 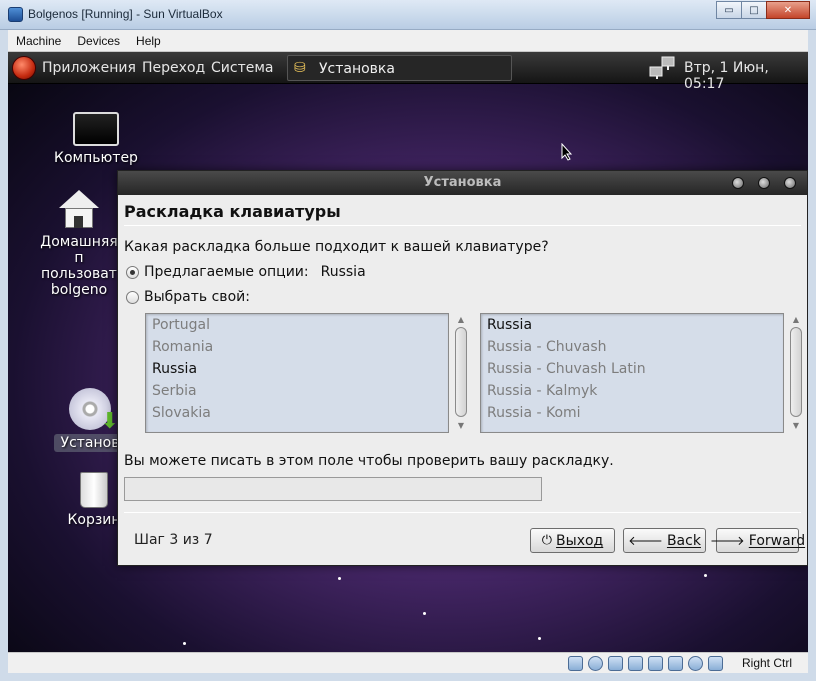 I want to click on radio-suggested-indicator, so click(x=132, y=272).